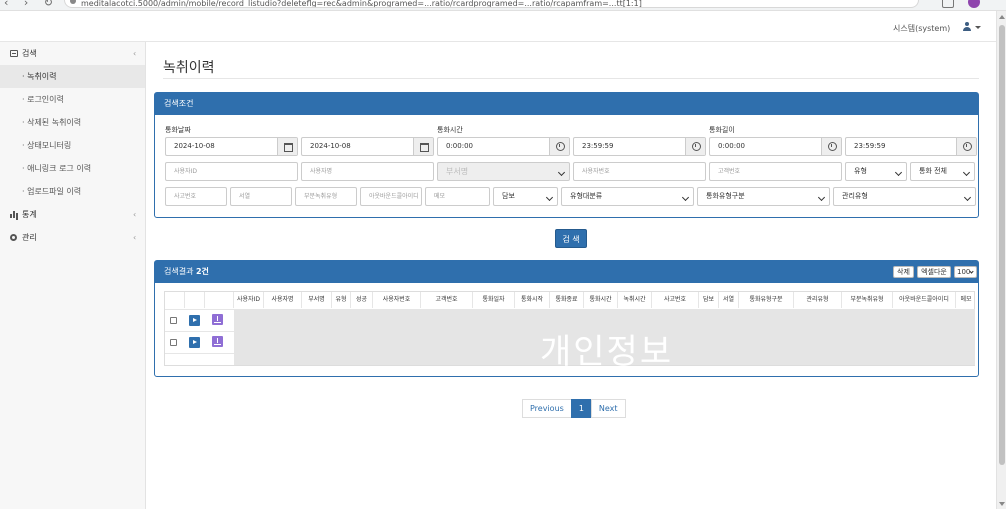 The height and width of the screenshot is (509, 1006). What do you see at coordinates (283, 300) in the screenshot?
I see `table-header: 사용자명` at bounding box center [283, 300].